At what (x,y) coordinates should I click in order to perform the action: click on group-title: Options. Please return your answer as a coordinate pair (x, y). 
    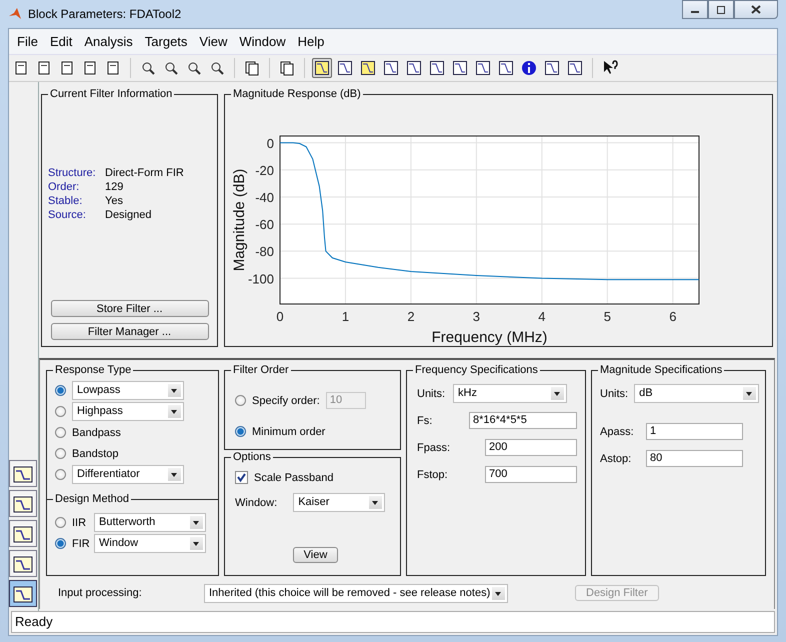
    Looking at the image, I should click on (252, 457).